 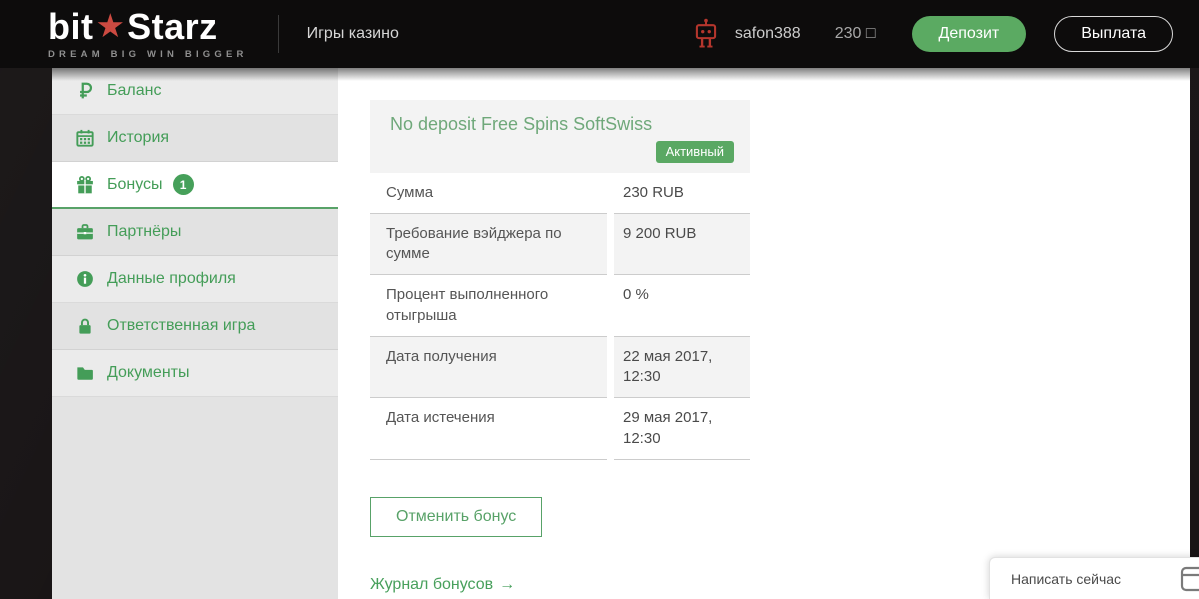 I want to click on payout-button: Выплата, so click(x=1113, y=34).